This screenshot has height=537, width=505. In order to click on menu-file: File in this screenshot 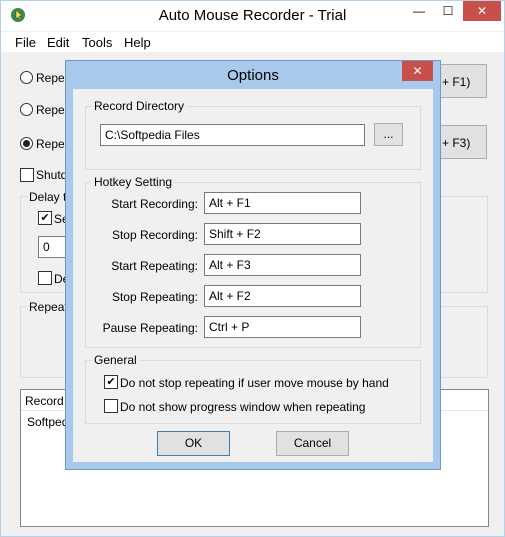, I will do `click(25, 42)`.